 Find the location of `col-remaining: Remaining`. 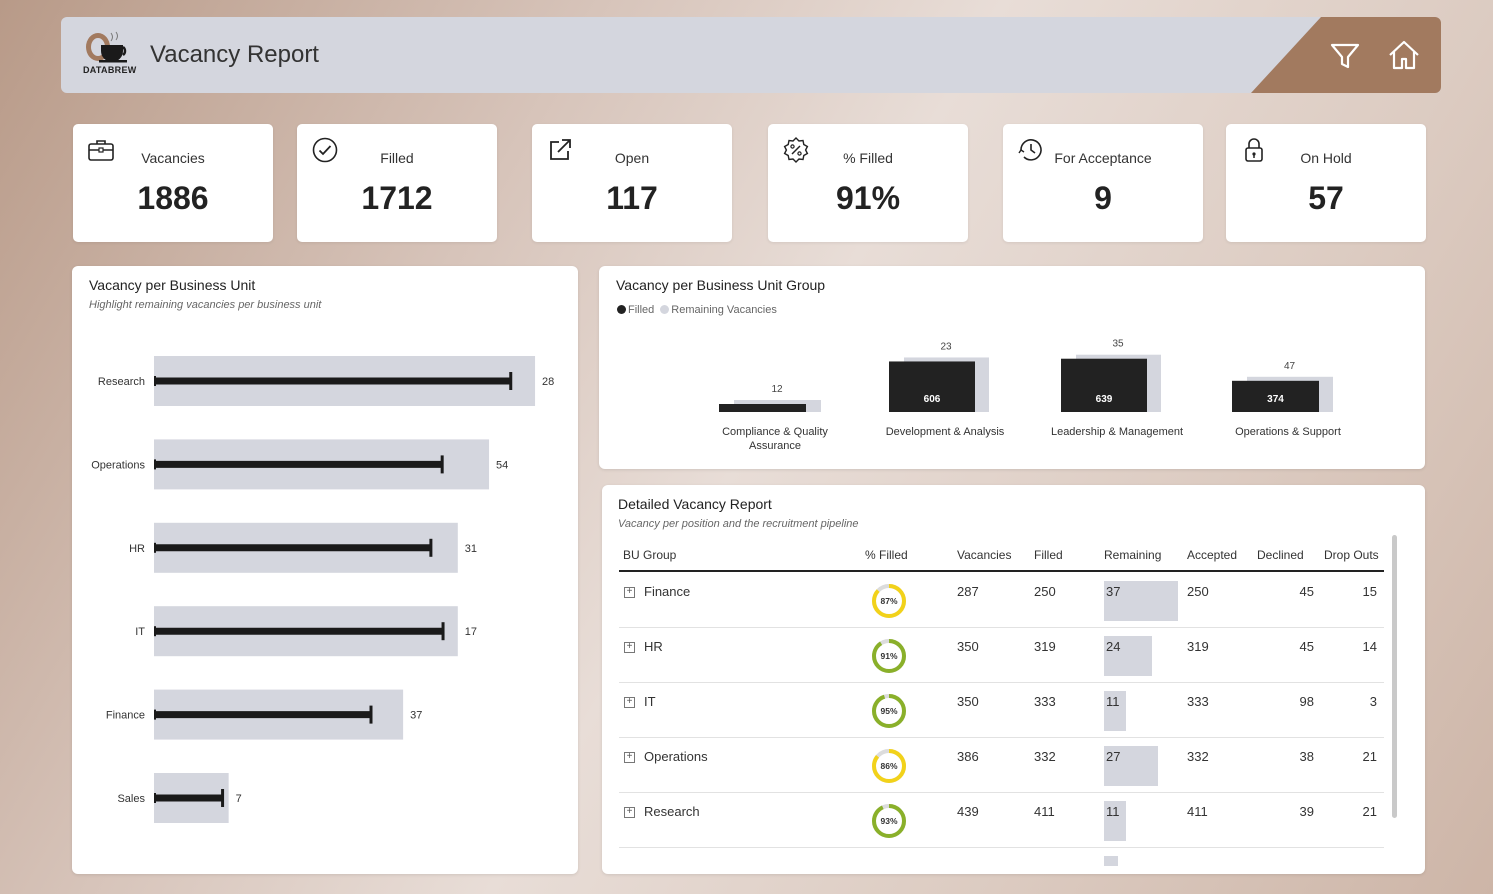

col-remaining: Remaining is located at coordinates (1132, 555).